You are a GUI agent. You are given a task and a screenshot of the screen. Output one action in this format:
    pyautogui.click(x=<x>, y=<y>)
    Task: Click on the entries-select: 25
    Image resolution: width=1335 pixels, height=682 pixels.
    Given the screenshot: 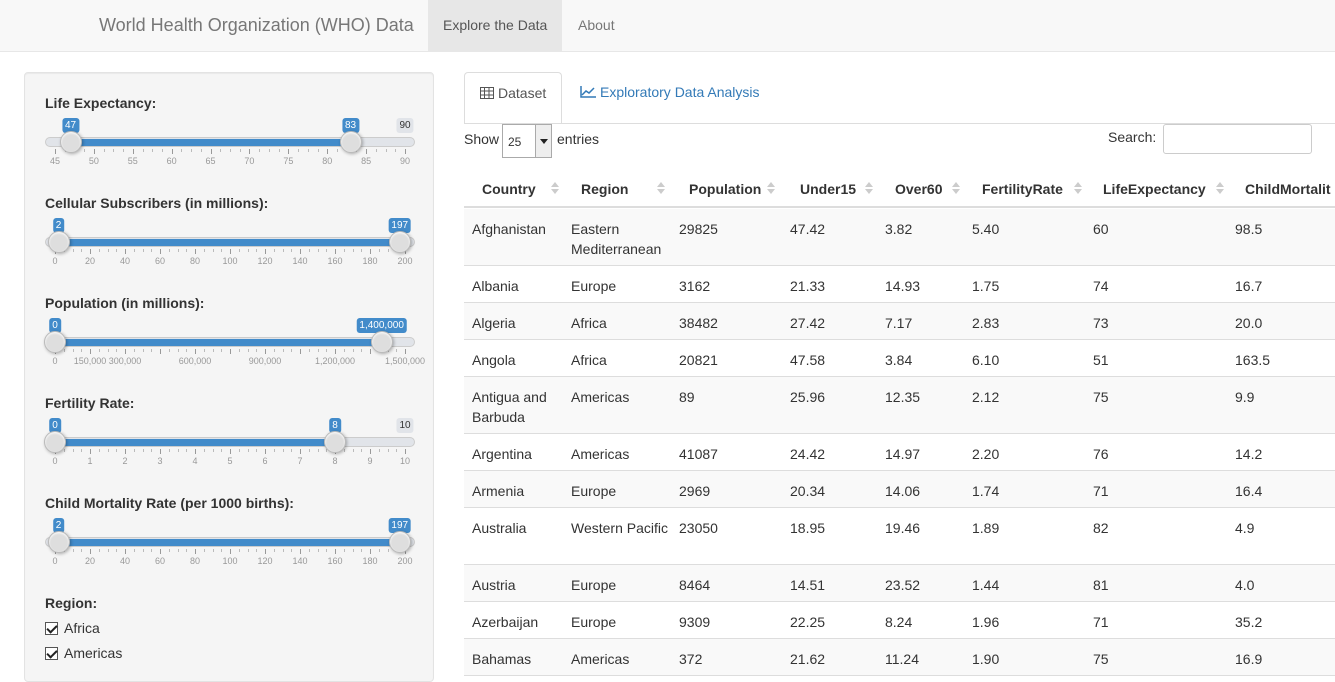 What is the action you would take?
    pyautogui.click(x=527, y=141)
    